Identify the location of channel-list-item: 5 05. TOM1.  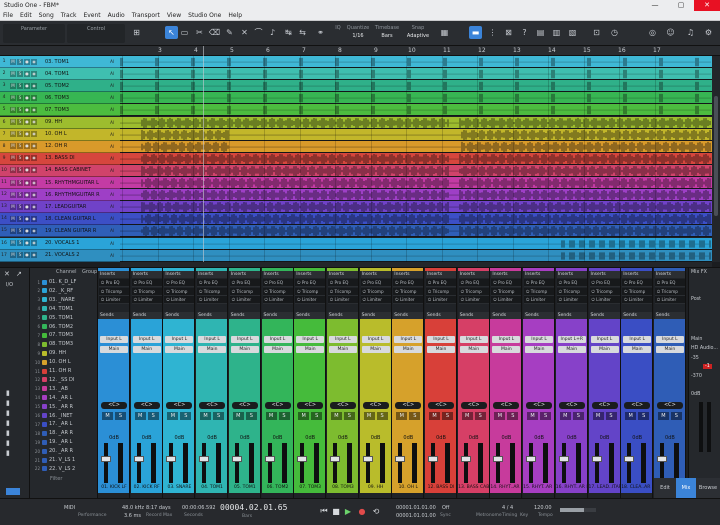
(64, 318).